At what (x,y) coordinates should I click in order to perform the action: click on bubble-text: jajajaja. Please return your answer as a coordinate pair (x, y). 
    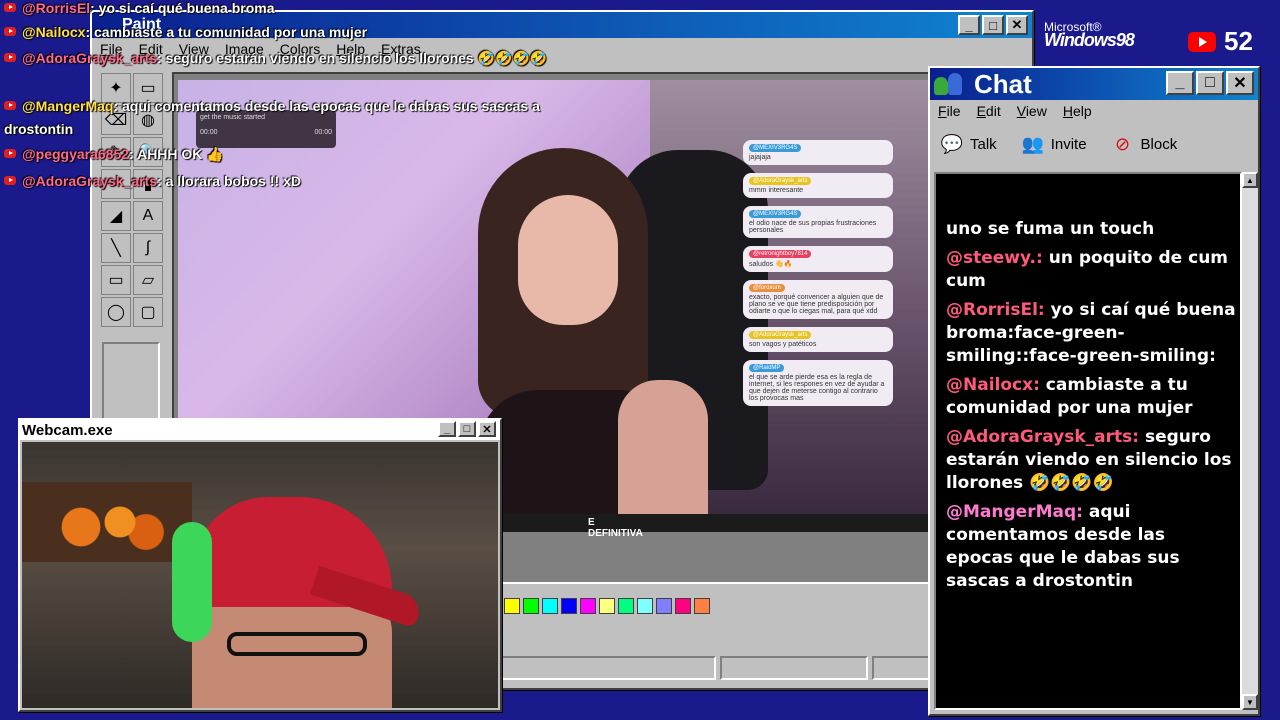
    Looking at the image, I should click on (760, 157).